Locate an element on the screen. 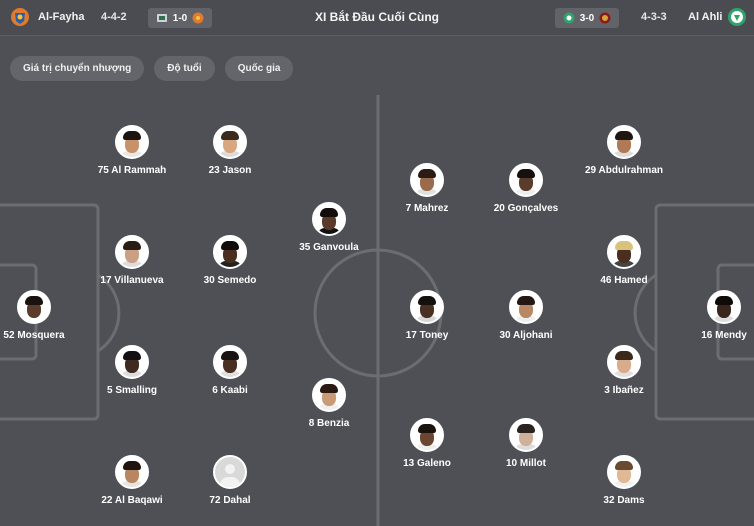  player-name: Al Baqawi is located at coordinates (138, 500).